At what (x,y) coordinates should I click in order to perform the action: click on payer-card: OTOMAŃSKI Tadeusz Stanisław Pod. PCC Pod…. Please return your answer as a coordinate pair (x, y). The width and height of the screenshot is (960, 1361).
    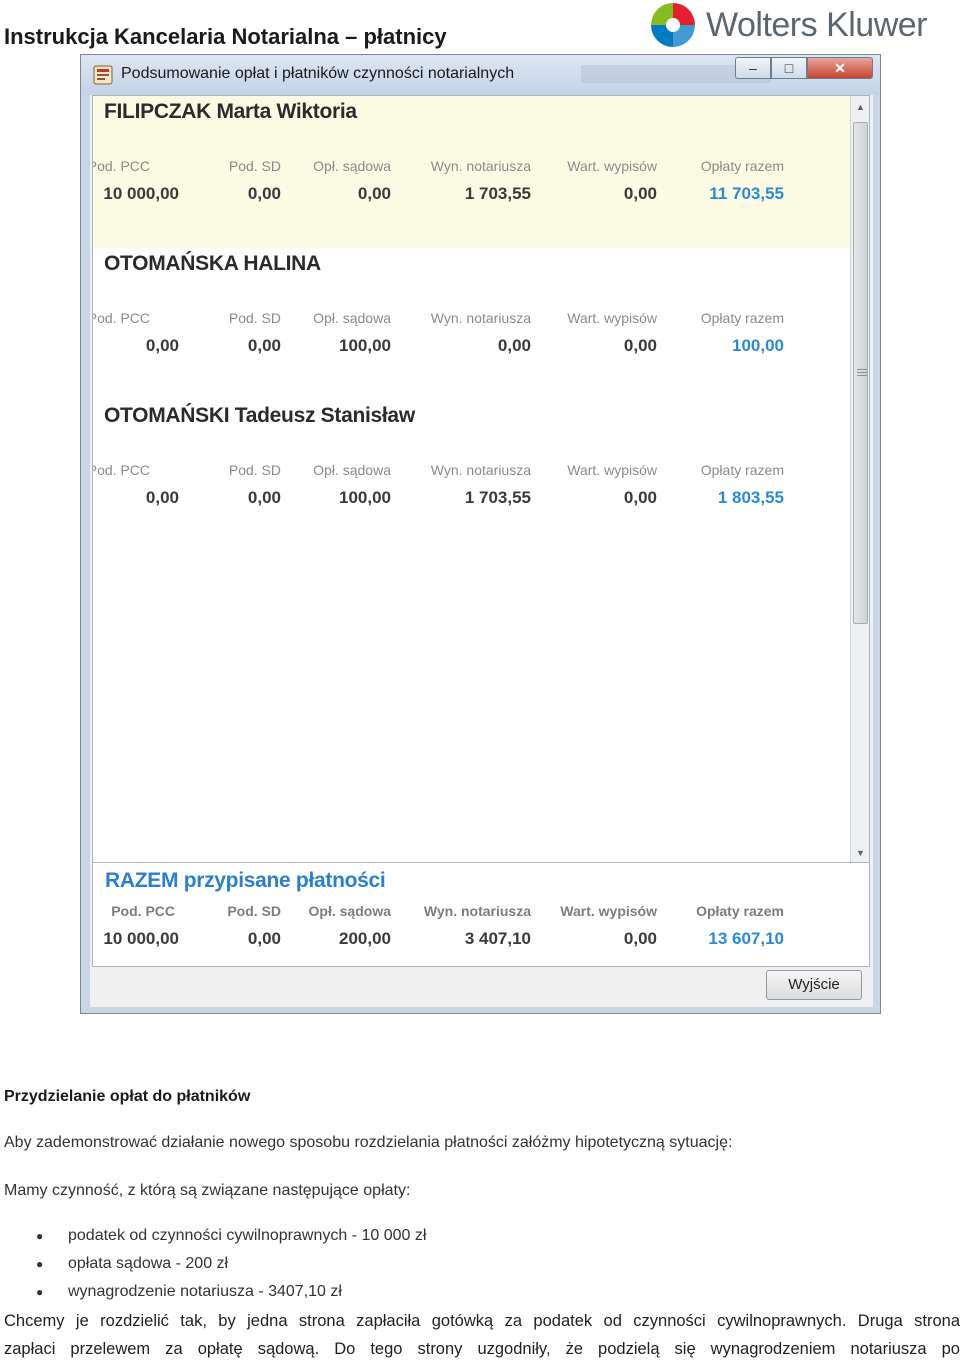
    Looking at the image, I should click on (471, 476).